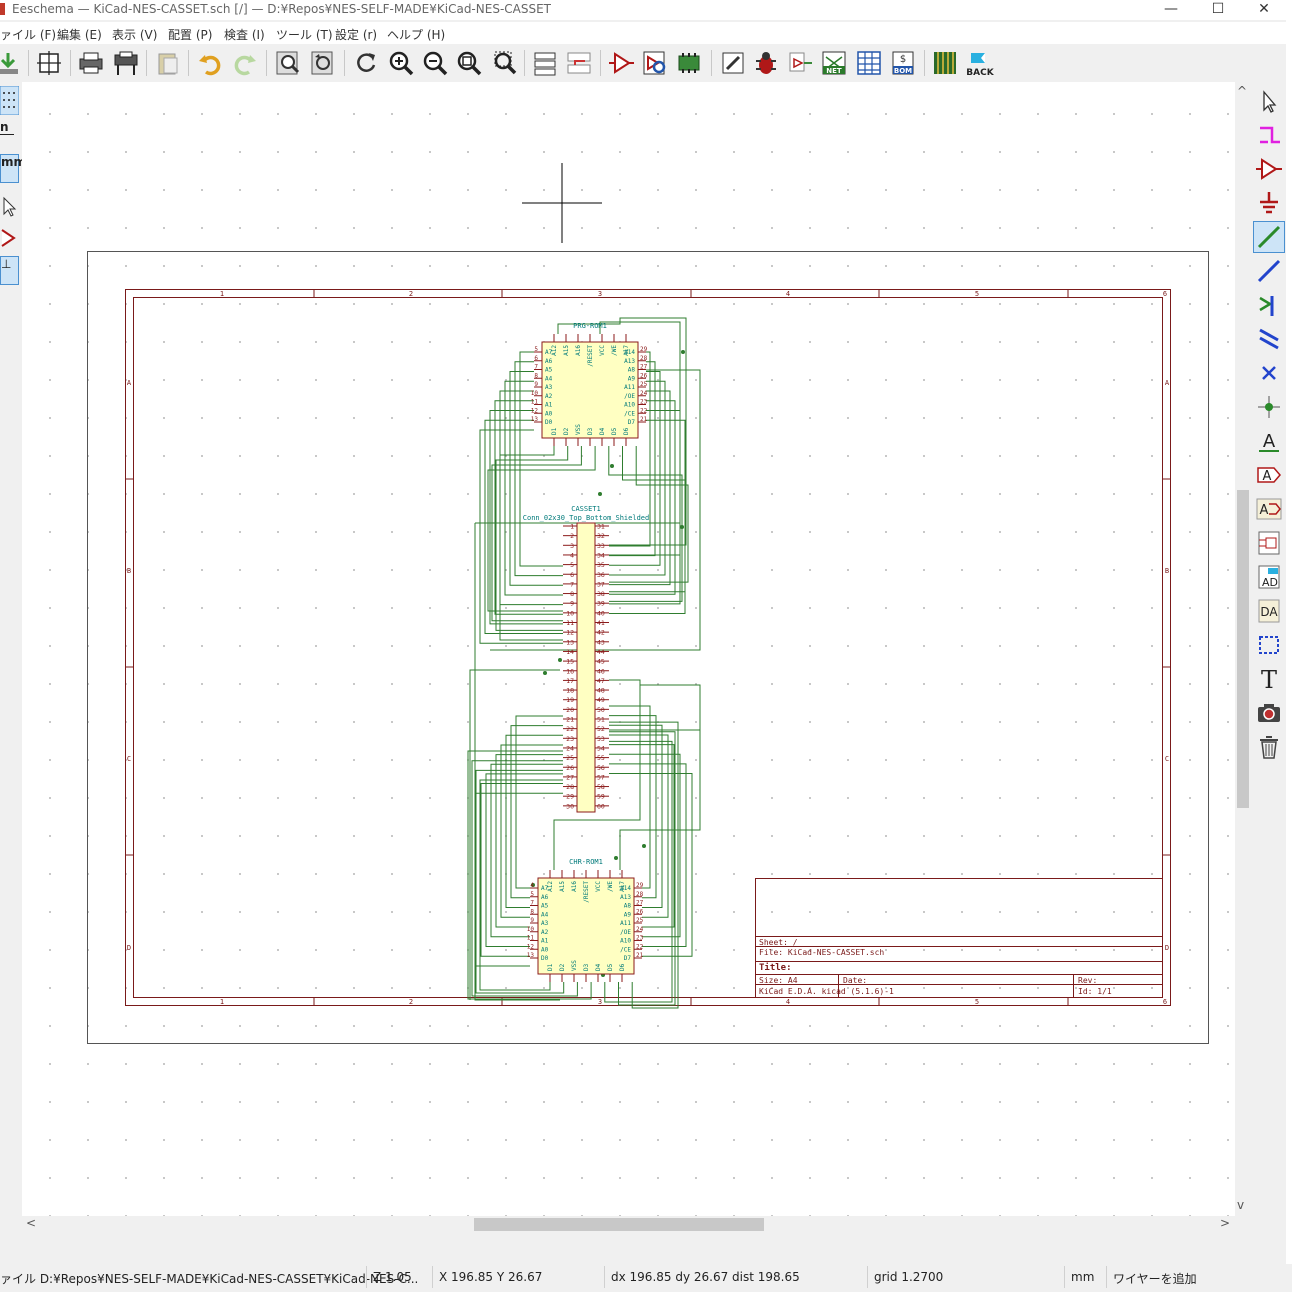  What do you see at coordinates (1171, 10) in the screenshot?
I see `minimize-button: —` at bounding box center [1171, 10].